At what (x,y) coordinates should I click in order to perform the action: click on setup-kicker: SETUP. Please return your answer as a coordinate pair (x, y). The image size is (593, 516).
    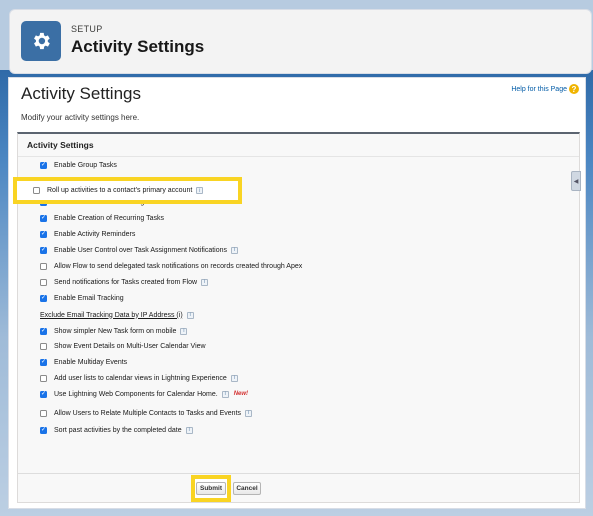
    Looking at the image, I should click on (87, 29).